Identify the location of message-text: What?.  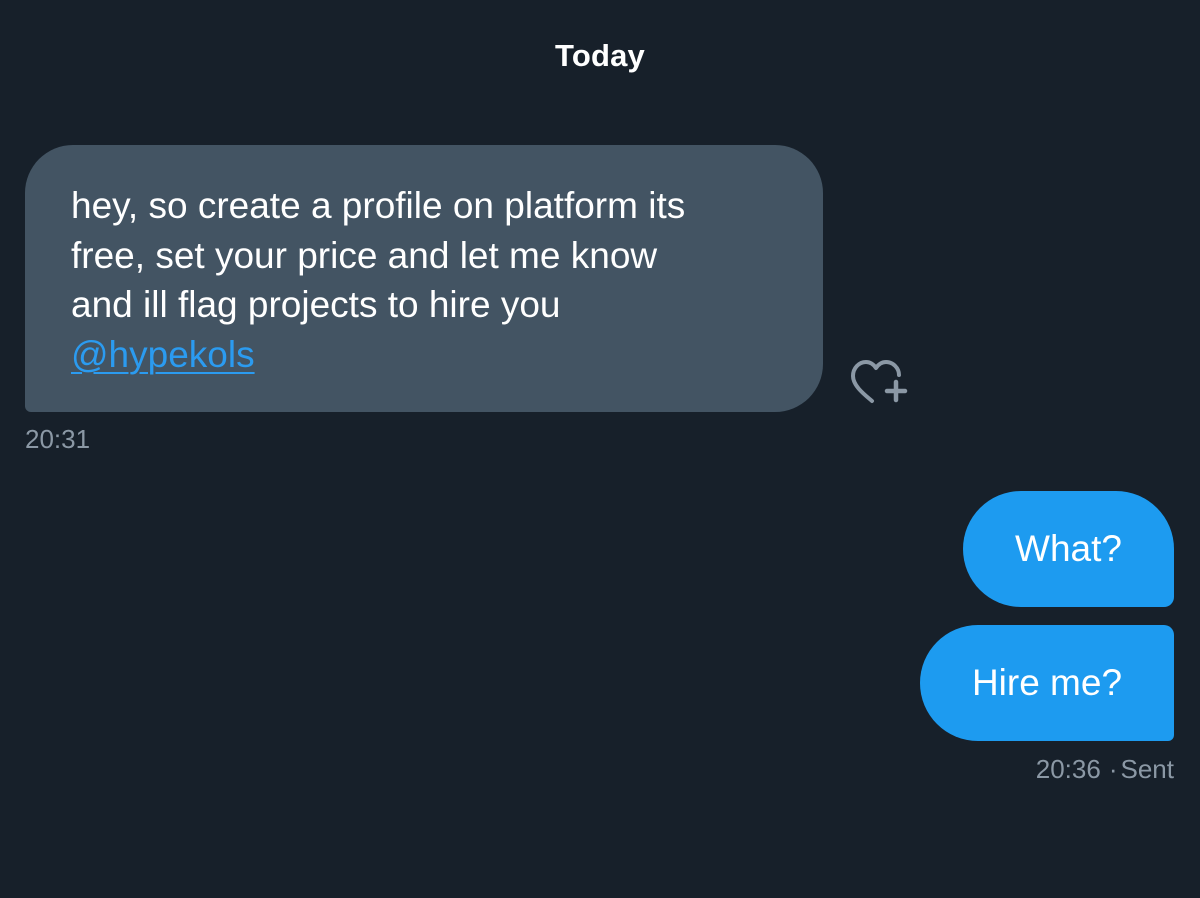
(1068, 548).